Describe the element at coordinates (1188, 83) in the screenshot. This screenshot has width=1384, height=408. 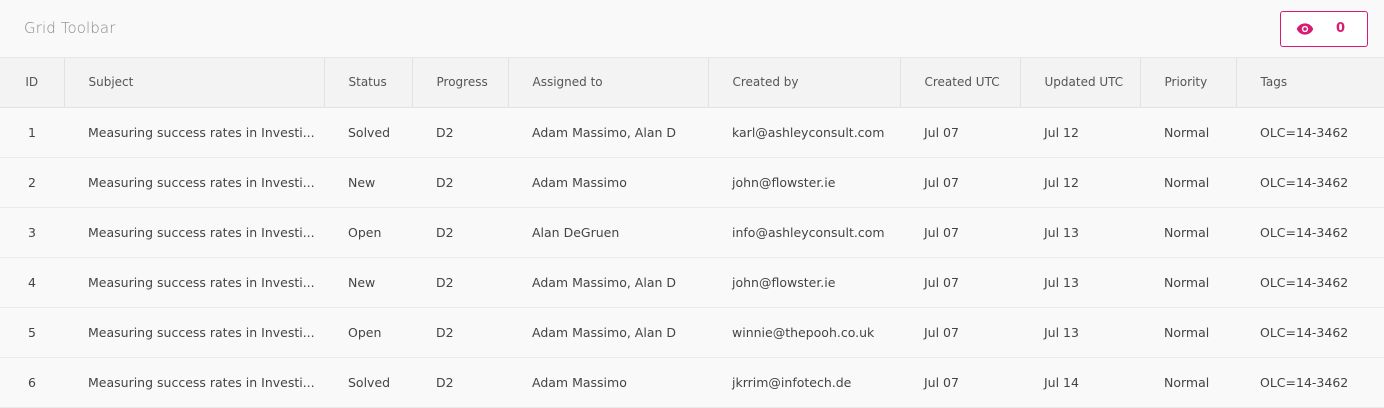
I see `column-header-priority: Priority` at that location.